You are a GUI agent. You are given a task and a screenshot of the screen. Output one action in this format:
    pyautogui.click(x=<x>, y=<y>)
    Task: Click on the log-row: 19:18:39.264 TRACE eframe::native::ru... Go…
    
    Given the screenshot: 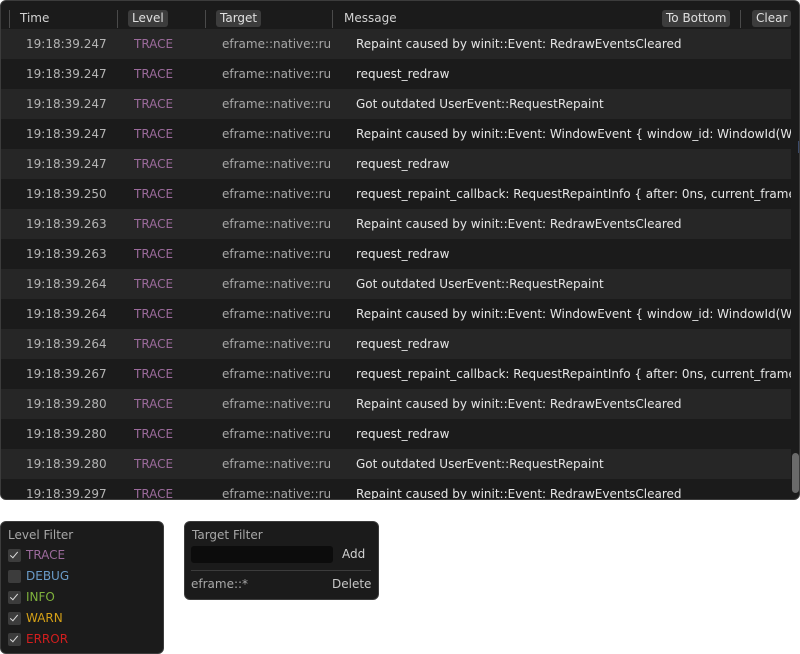 What is the action you would take?
    pyautogui.click(x=396, y=284)
    